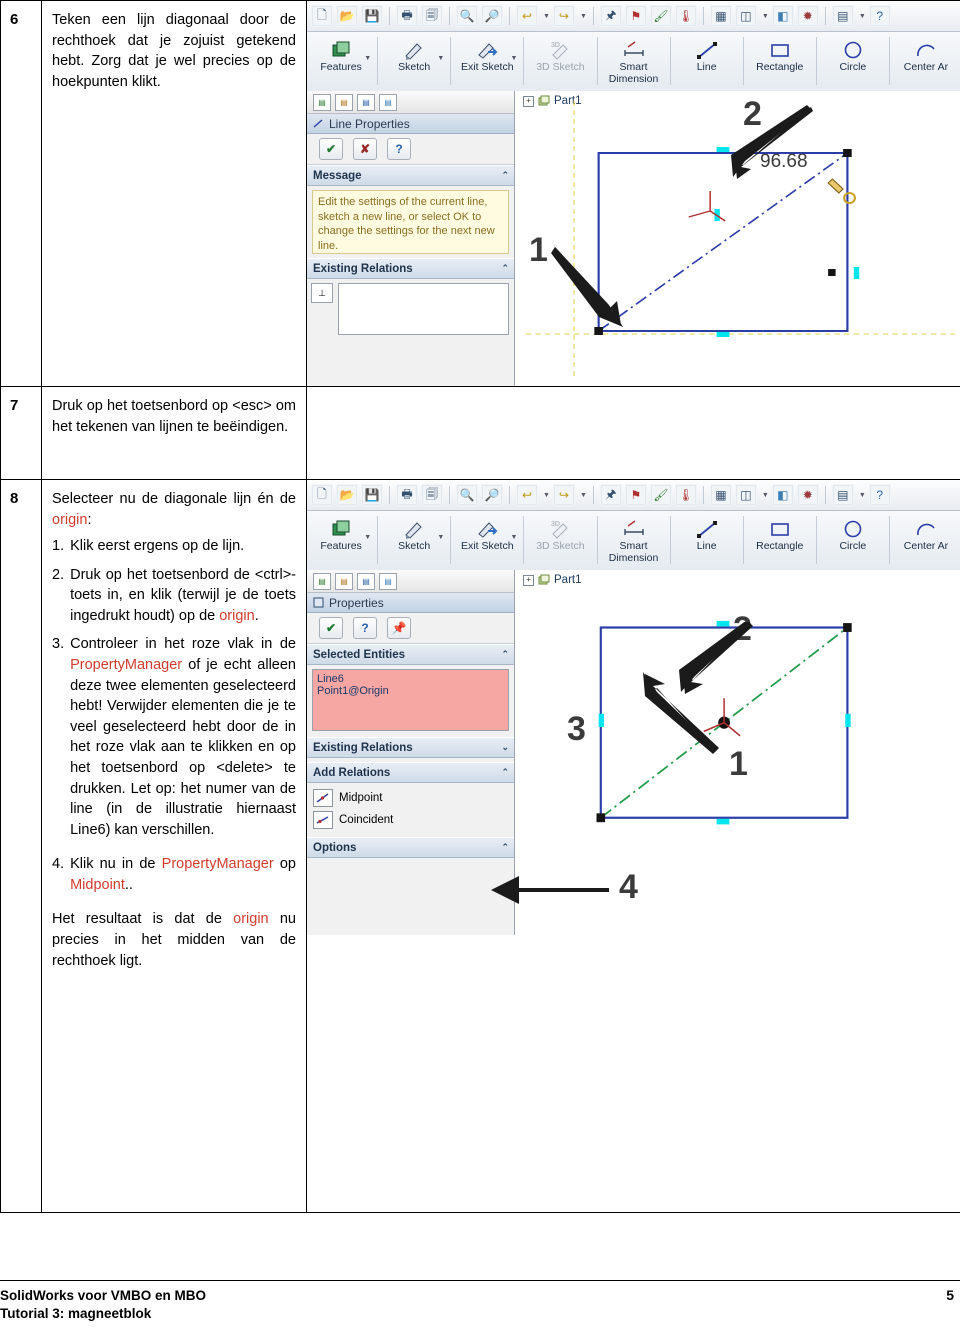 This screenshot has height=1341, width=960. What do you see at coordinates (410, 679) in the screenshot?
I see `selected-entity-line6: Line6` at bounding box center [410, 679].